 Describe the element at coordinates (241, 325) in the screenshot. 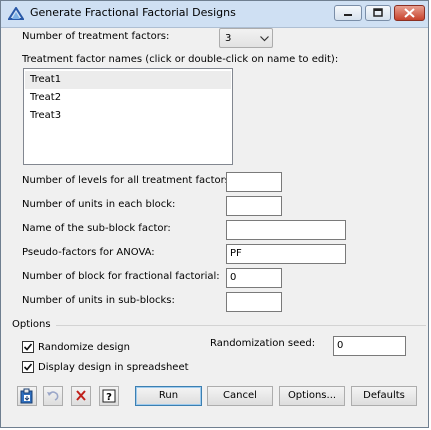

I see `options-divider` at that location.